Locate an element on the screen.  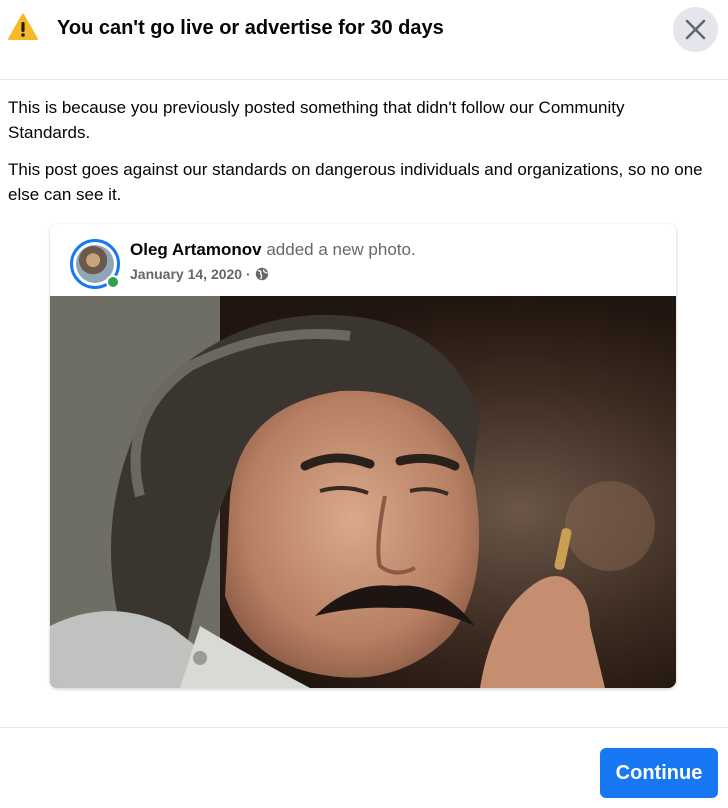
close-button is located at coordinates (695, 29).